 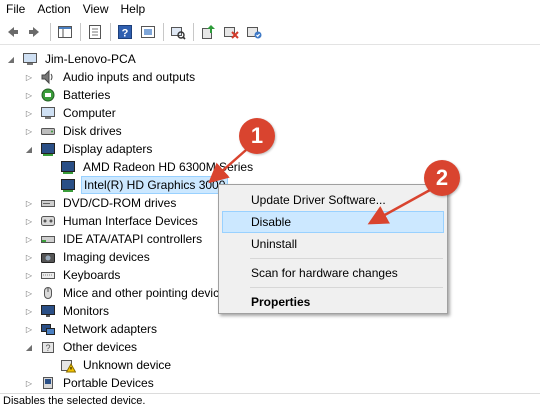 I want to click on tree-item-dvd: ▷ DVD/CD-ROM drives, so click(x=101, y=203).